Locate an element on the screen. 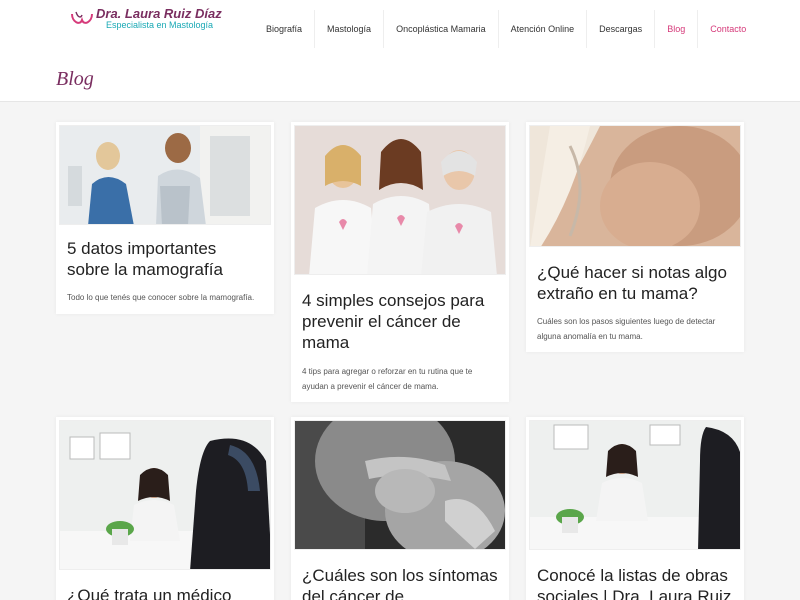 Image resolution: width=800 pixels, height=600 pixels. post-image-algo-extrano is located at coordinates (635, 186).